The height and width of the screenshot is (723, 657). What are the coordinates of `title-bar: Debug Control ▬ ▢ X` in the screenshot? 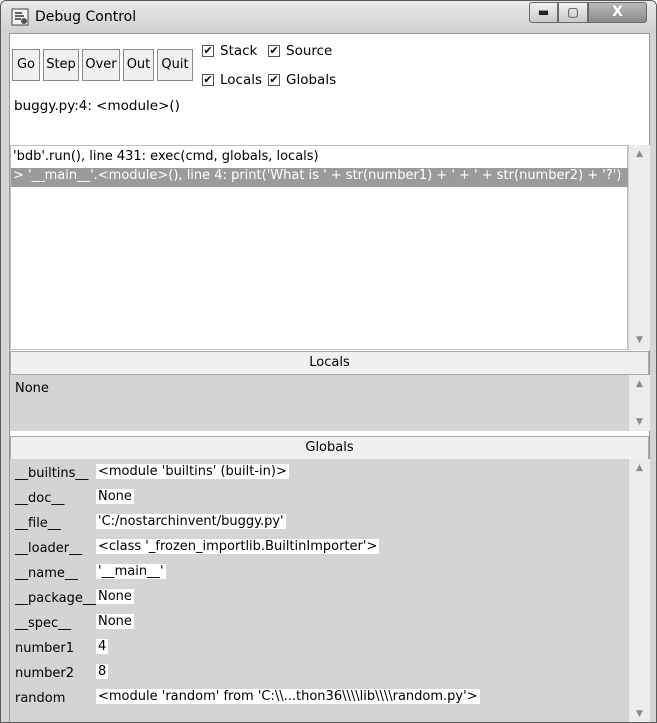 It's located at (328, 17).